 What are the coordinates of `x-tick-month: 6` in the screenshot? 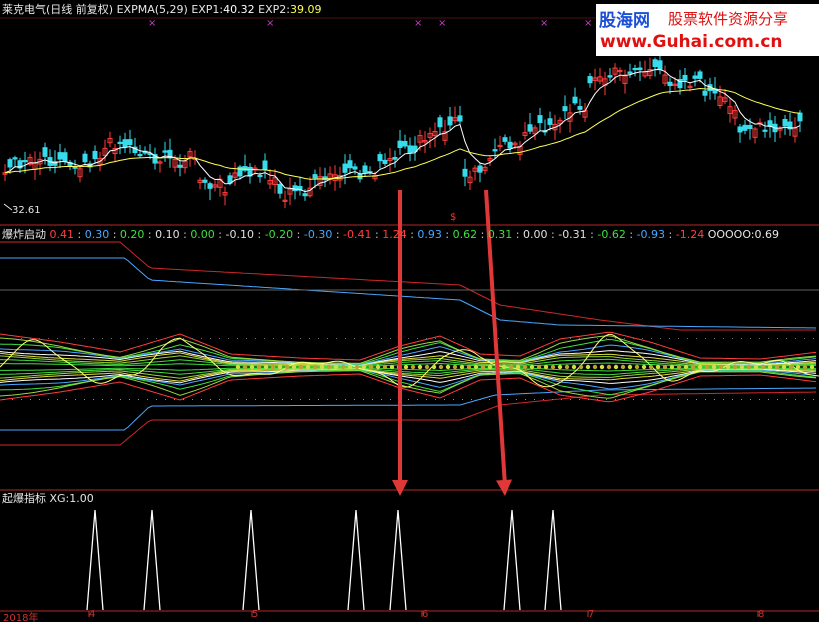 It's located at (425, 614).